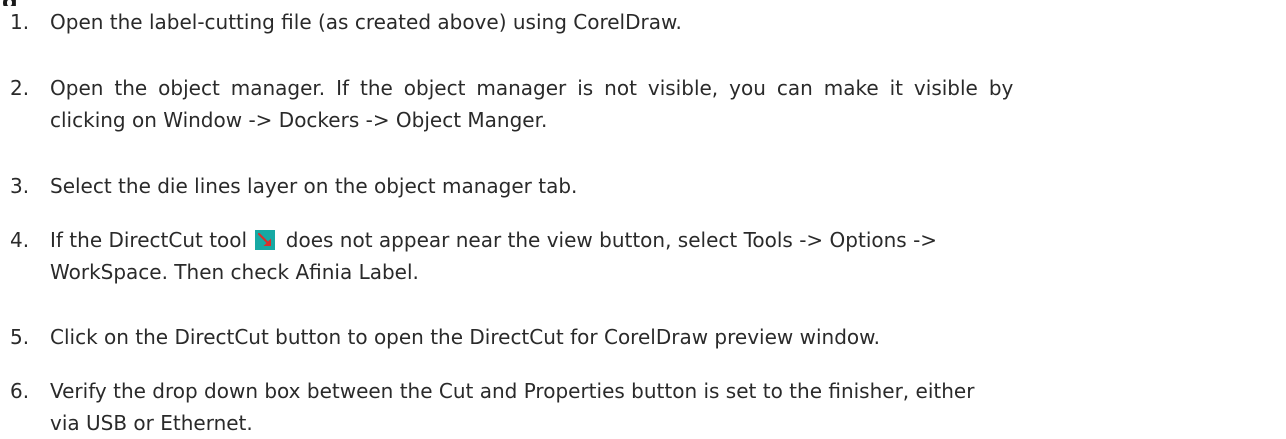 The width and height of the screenshot is (1286, 439). I want to click on directcut-tool-icon, so click(265, 240).